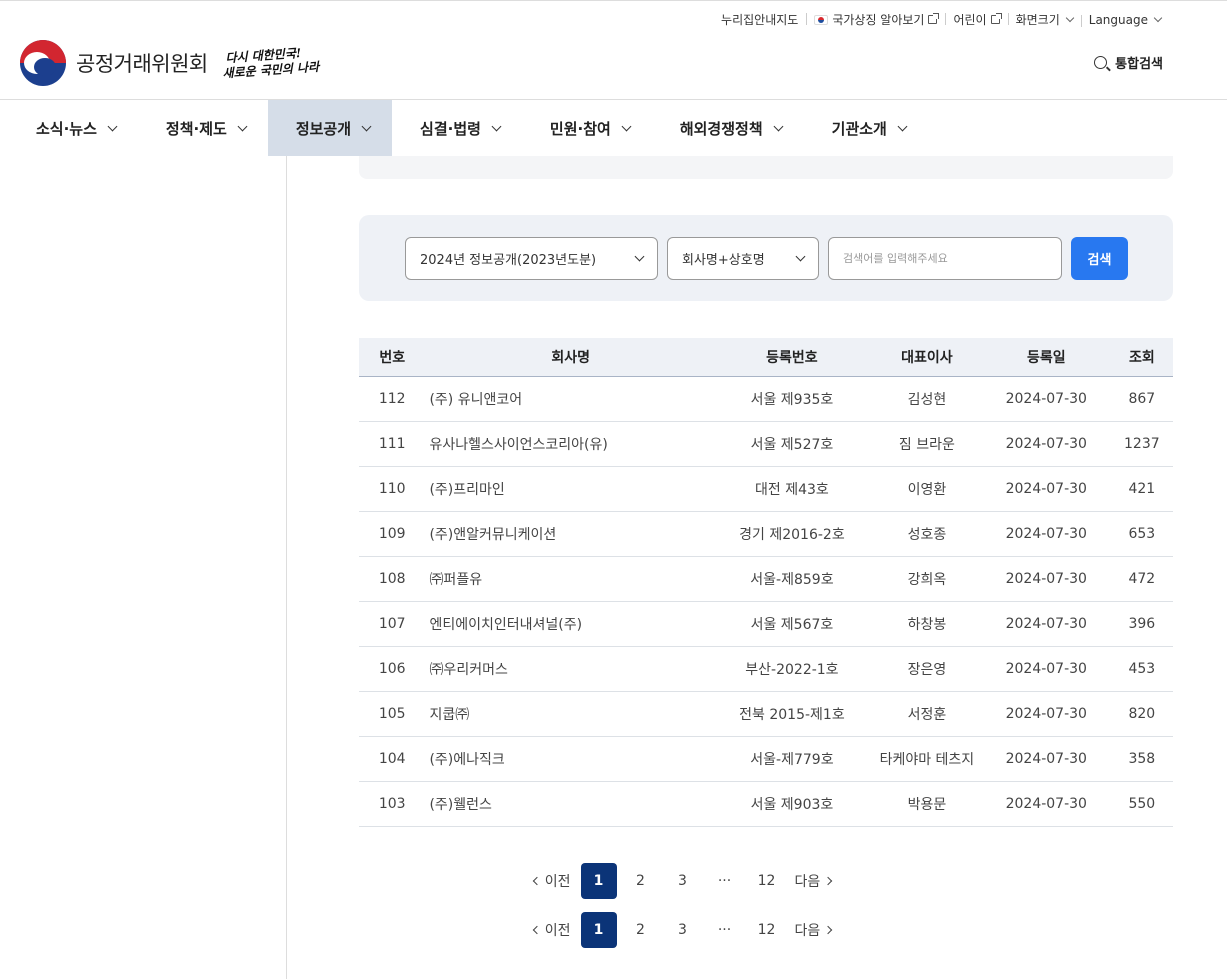 This screenshot has height=979, width=1227. What do you see at coordinates (531, 258) in the screenshot?
I see `year-select: 2024년 정보공개(2023년도분)` at bounding box center [531, 258].